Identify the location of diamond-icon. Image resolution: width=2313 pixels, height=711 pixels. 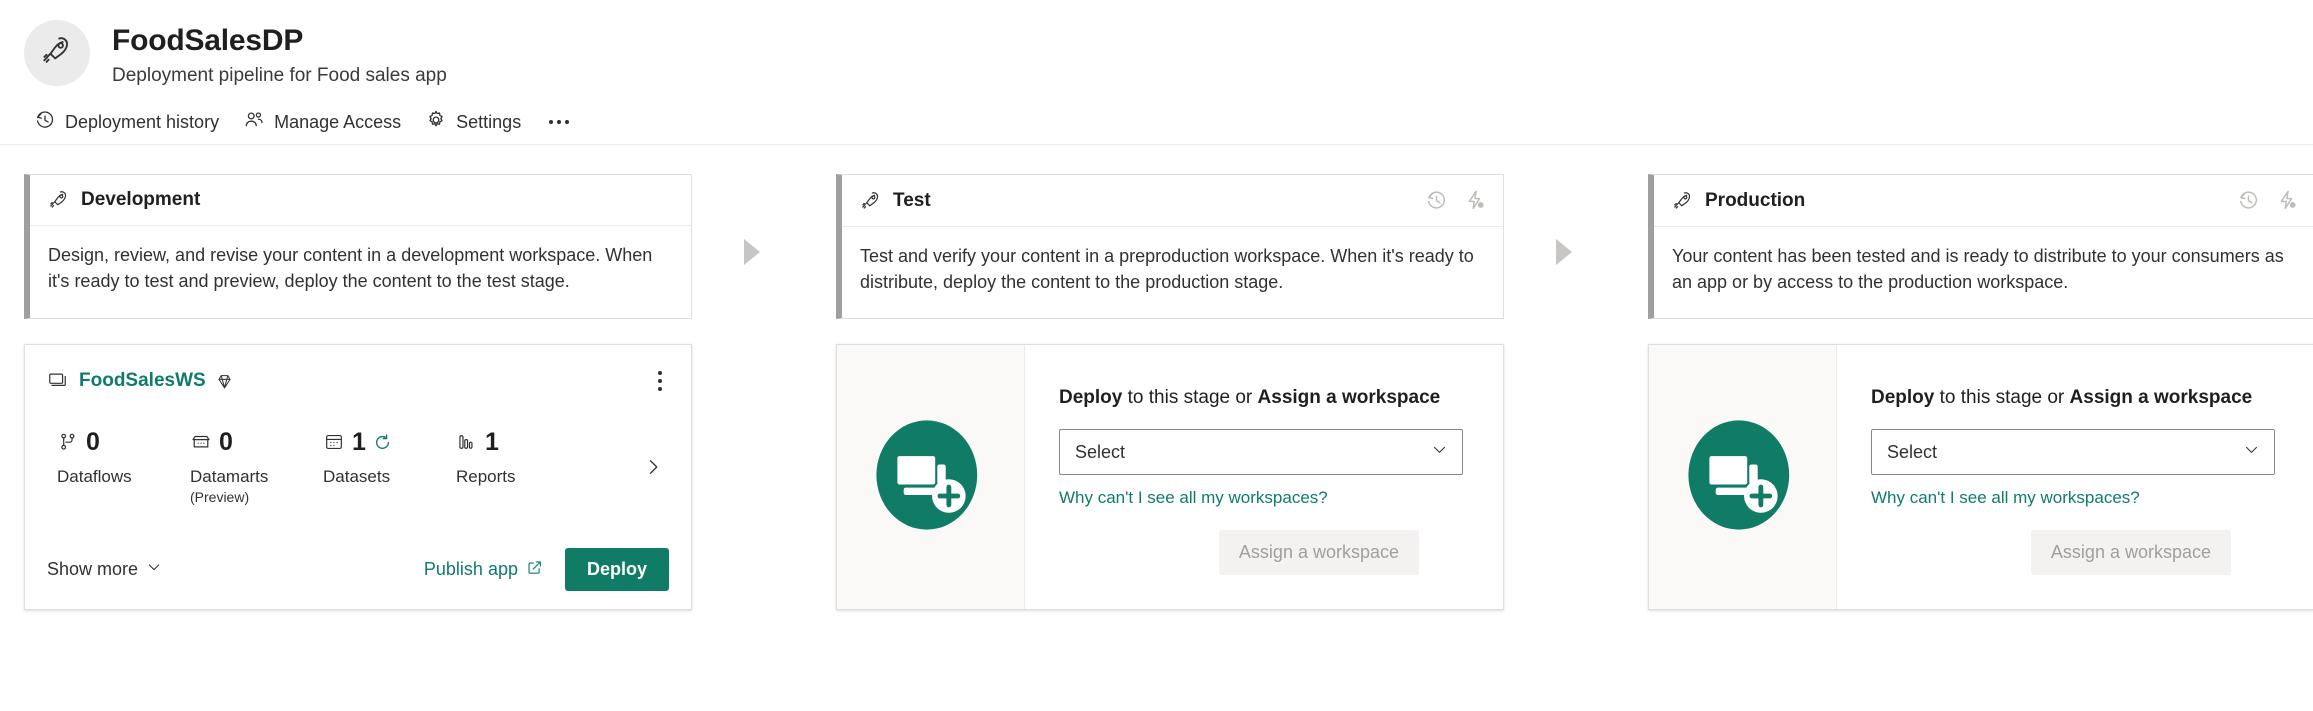
(224, 381).